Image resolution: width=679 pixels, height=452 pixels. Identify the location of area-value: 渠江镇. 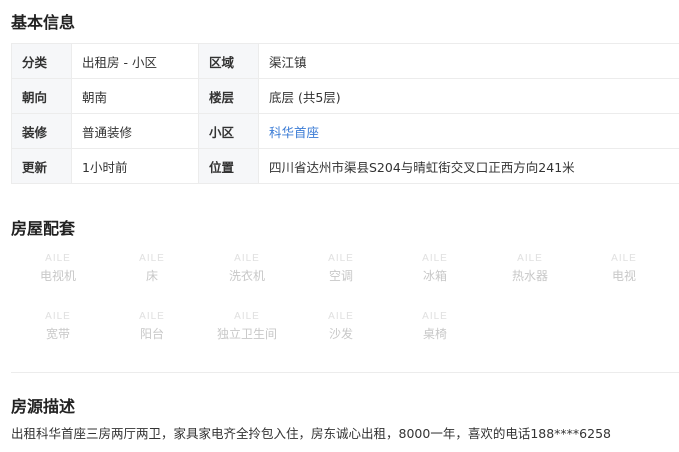
(468, 61).